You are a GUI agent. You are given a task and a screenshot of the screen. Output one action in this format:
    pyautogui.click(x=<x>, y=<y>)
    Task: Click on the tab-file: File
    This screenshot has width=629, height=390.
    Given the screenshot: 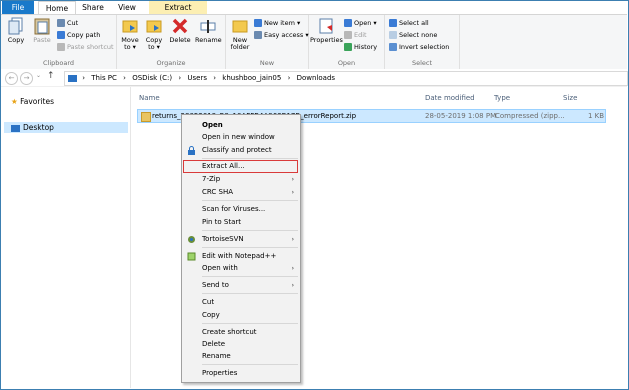 What is the action you would take?
    pyautogui.click(x=18, y=7)
    